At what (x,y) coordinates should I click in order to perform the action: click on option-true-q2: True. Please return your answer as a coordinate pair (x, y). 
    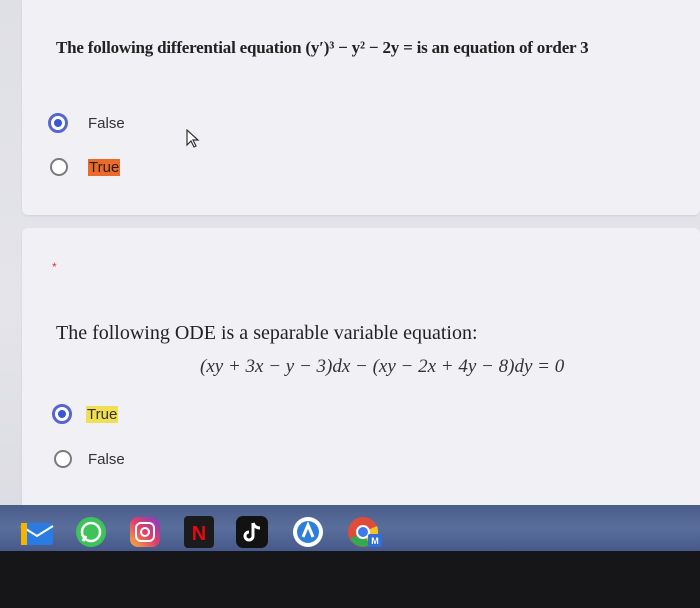
    Looking at the image, I should click on (85, 414).